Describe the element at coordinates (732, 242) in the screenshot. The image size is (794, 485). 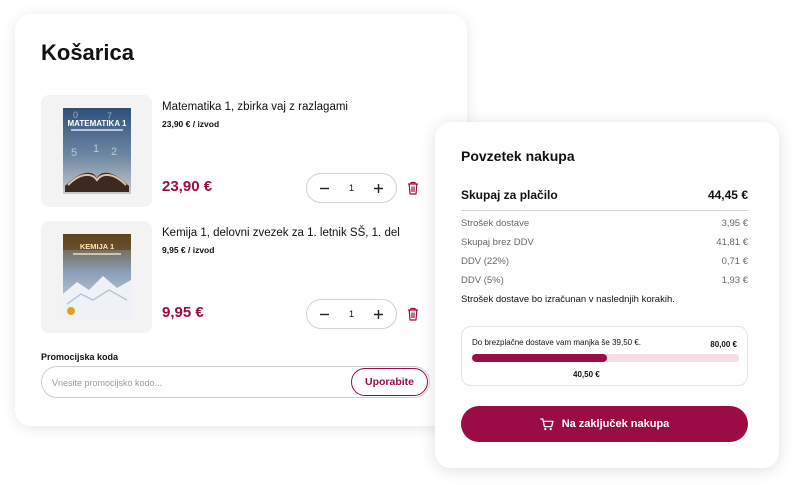
I see `summary-row-value: 41,81 €` at that location.